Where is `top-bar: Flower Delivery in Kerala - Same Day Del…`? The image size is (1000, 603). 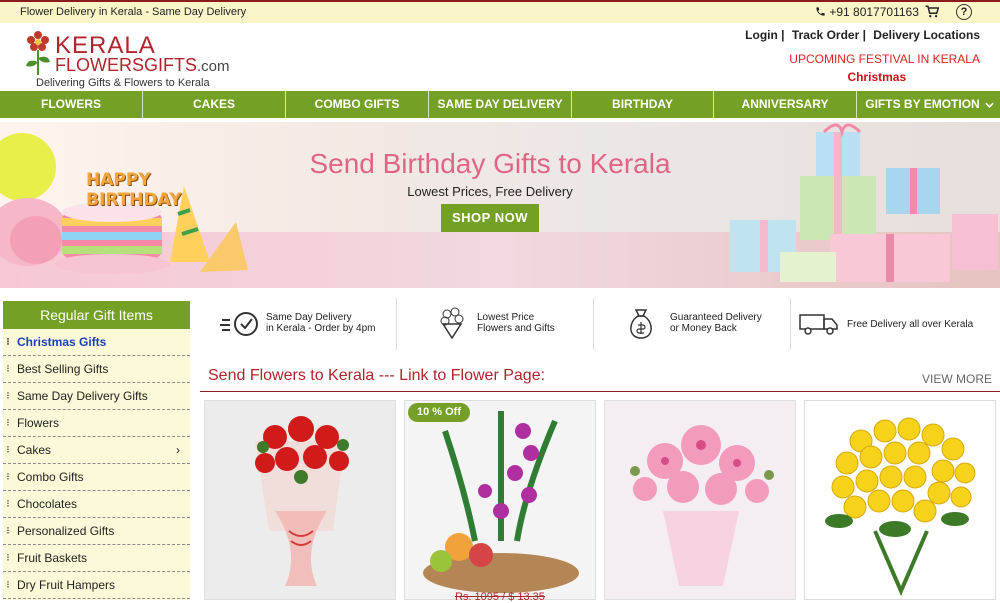 top-bar: Flower Delivery in Kerala - Same Day Del… is located at coordinates (500, 11).